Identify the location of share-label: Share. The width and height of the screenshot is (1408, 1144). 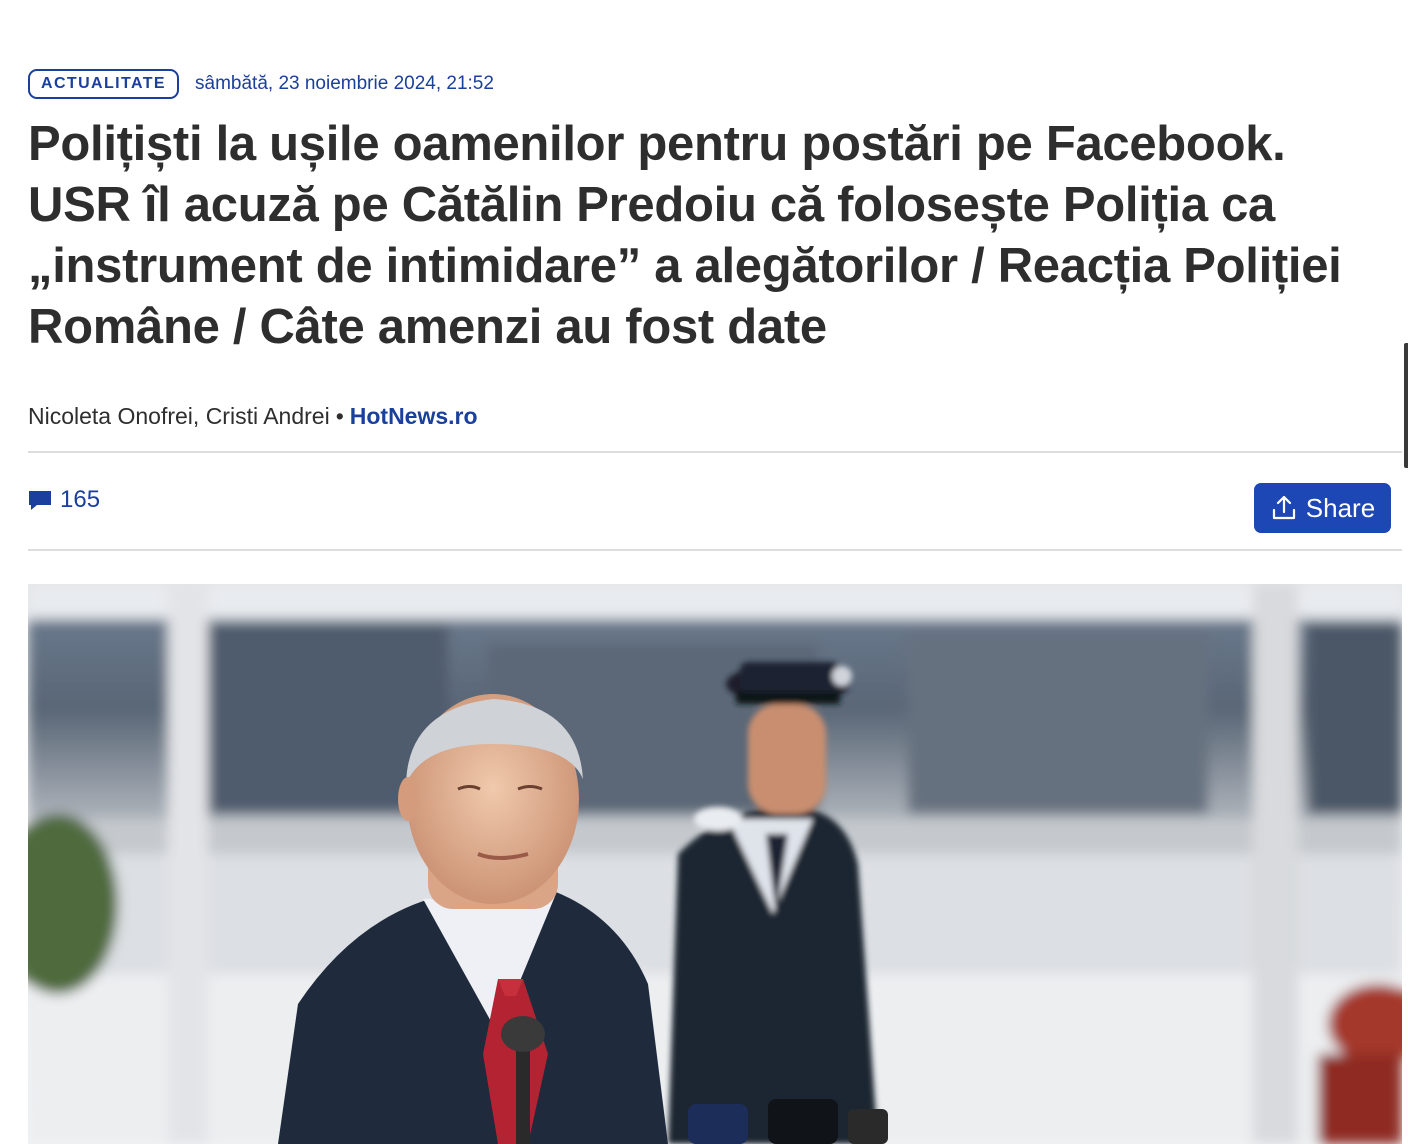
(1340, 507).